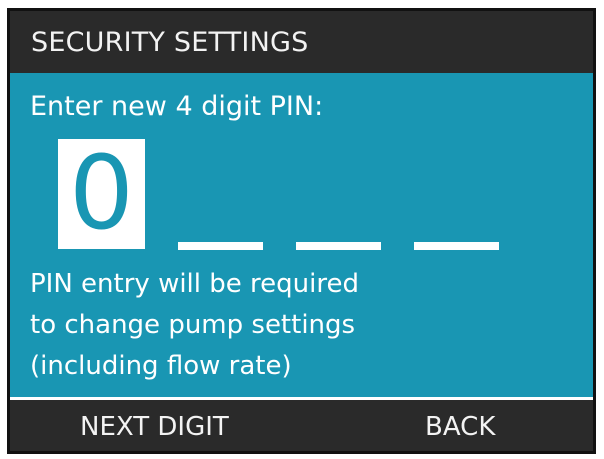 The height and width of the screenshot is (459, 604). I want to click on pin-digit-4-placeholder, so click(456, 246).